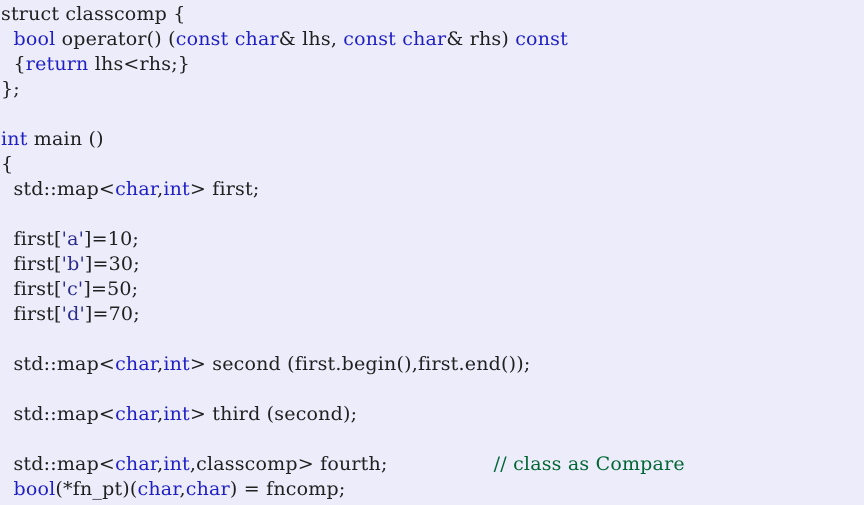 This screenshot has width=864, height=505. Describe the element at coordinates (432, 264) in the screenshot. I see `code-line: first['b']=30;` at that location.